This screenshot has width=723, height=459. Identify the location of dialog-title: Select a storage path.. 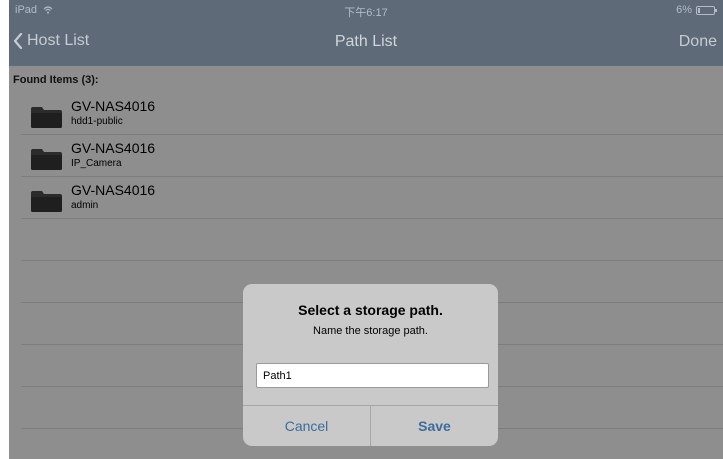
(370, 310).